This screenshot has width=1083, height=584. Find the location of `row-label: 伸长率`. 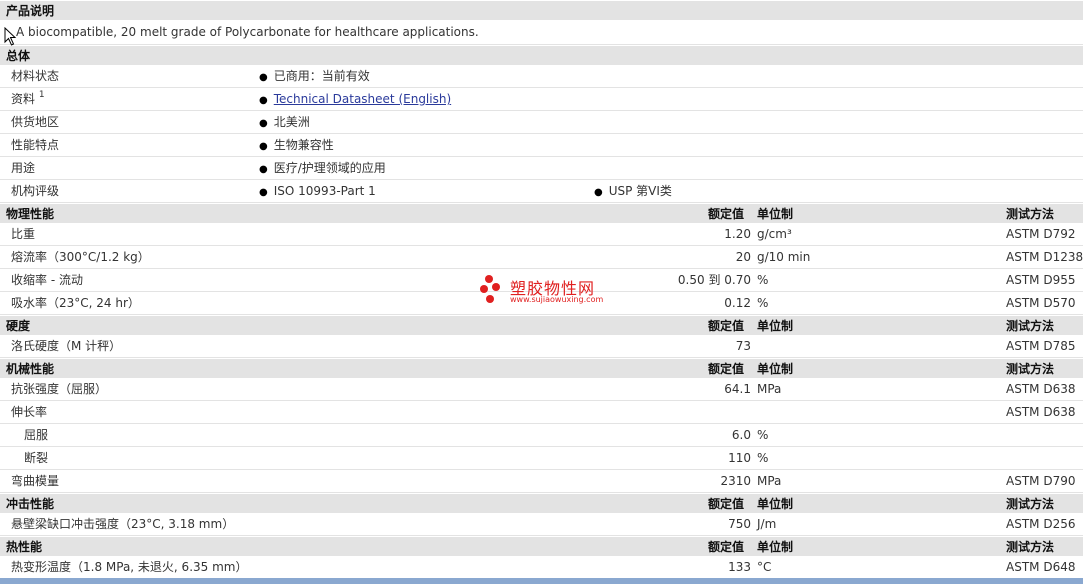

row-label: 伸长率 is located at coordinates (29, 412).